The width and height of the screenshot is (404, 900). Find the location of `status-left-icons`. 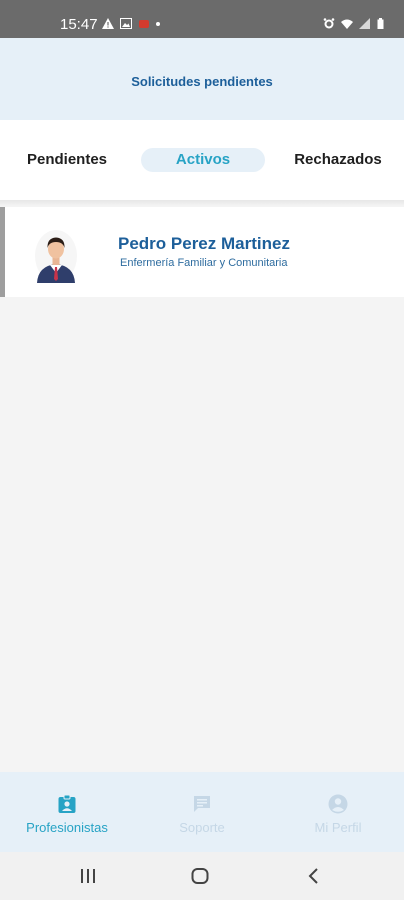

status-left-icons is located at coordinates (131, 23).